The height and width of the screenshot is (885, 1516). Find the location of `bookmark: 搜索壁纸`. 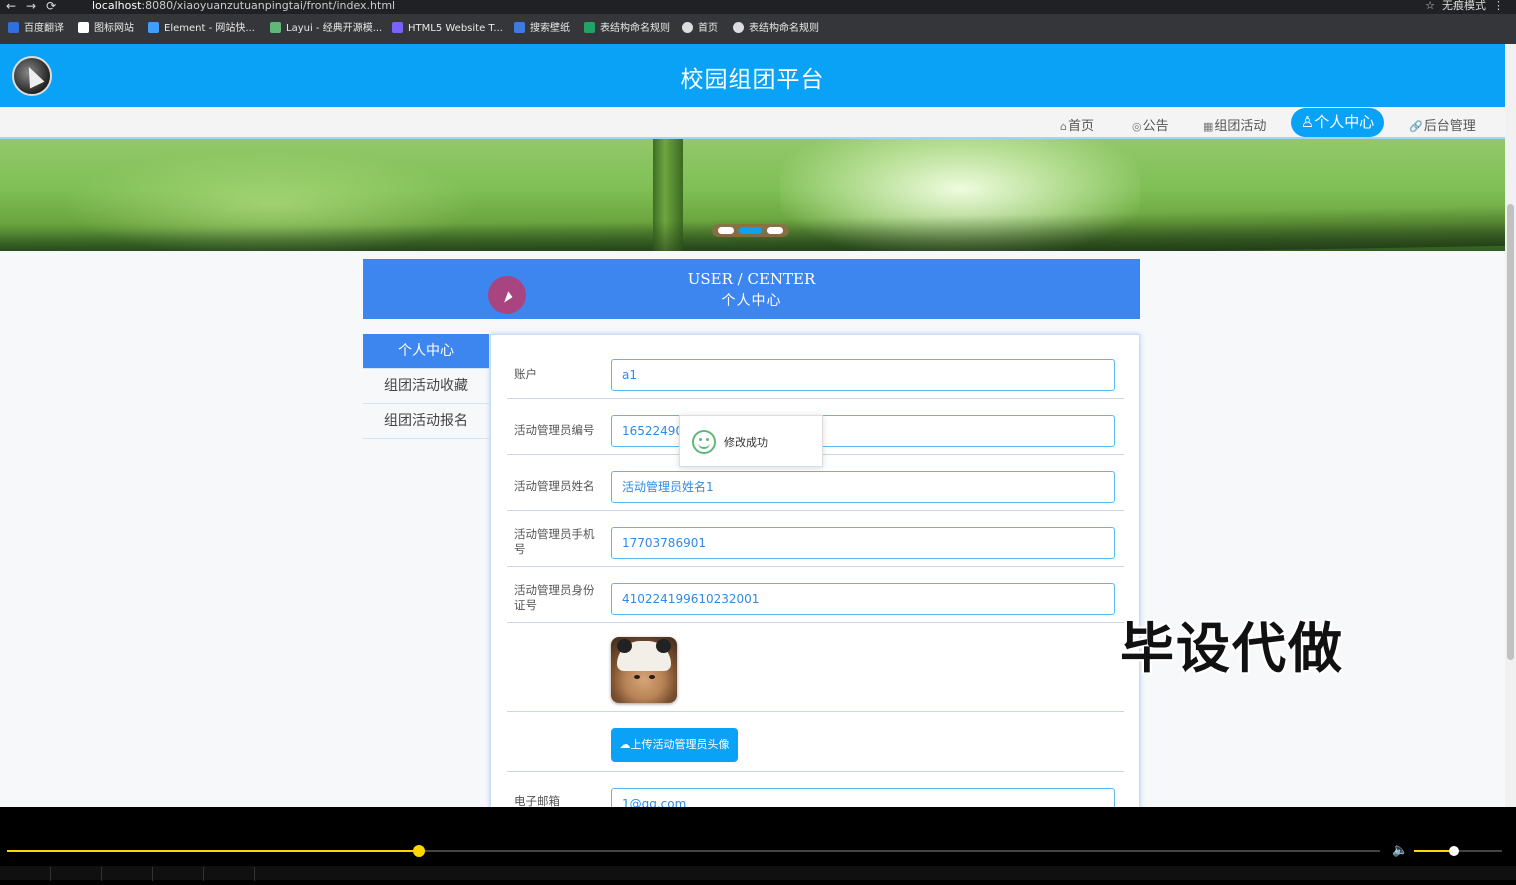

bookmark: 搜索壁纸 is located at coordinates (542, 29).